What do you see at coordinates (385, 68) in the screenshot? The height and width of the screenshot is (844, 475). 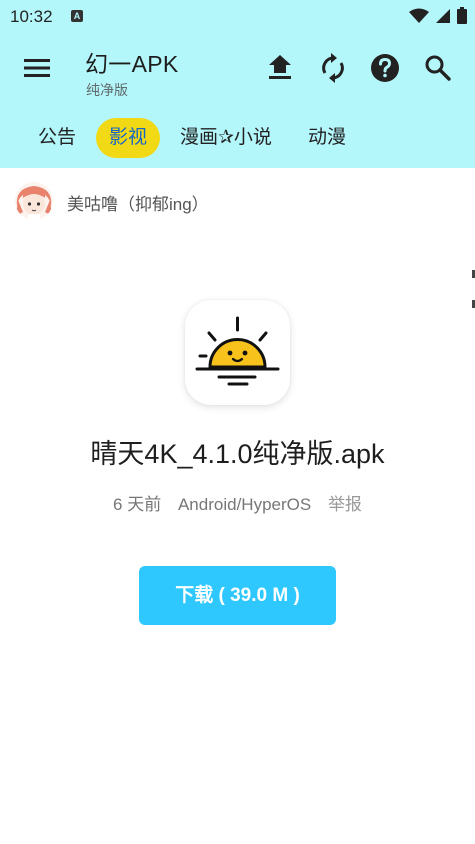 I see `help-icon` at bounding box center [385, 68].